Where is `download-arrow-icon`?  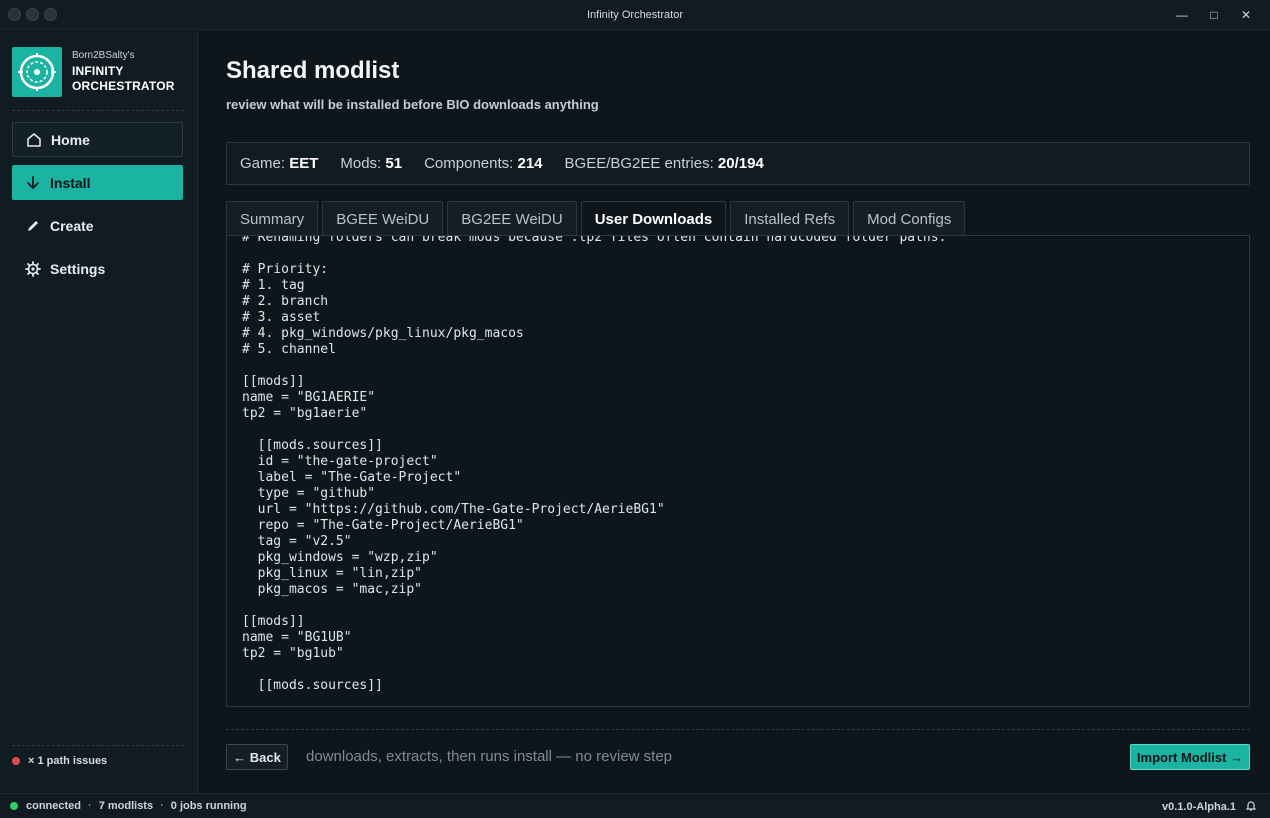
download-arrow-icon is located at coordinates (33, 183).